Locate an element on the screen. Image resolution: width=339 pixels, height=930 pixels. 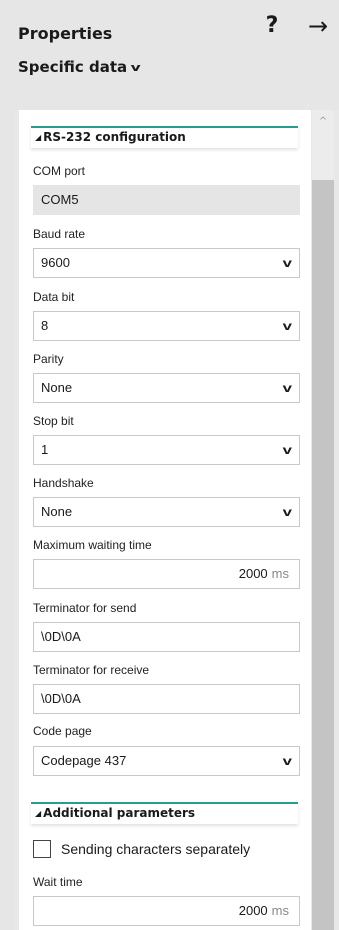
stop-bit-value: 1 is located at coordinates (45, 449).